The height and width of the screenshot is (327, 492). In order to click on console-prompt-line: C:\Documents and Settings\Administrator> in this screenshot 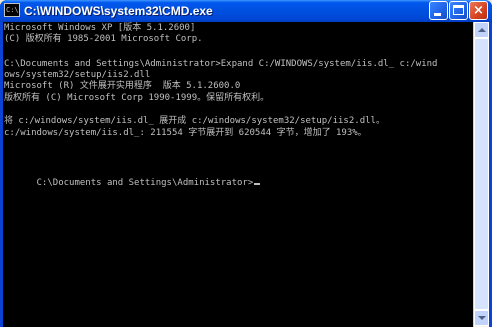, I will do `click(132, 177)`.